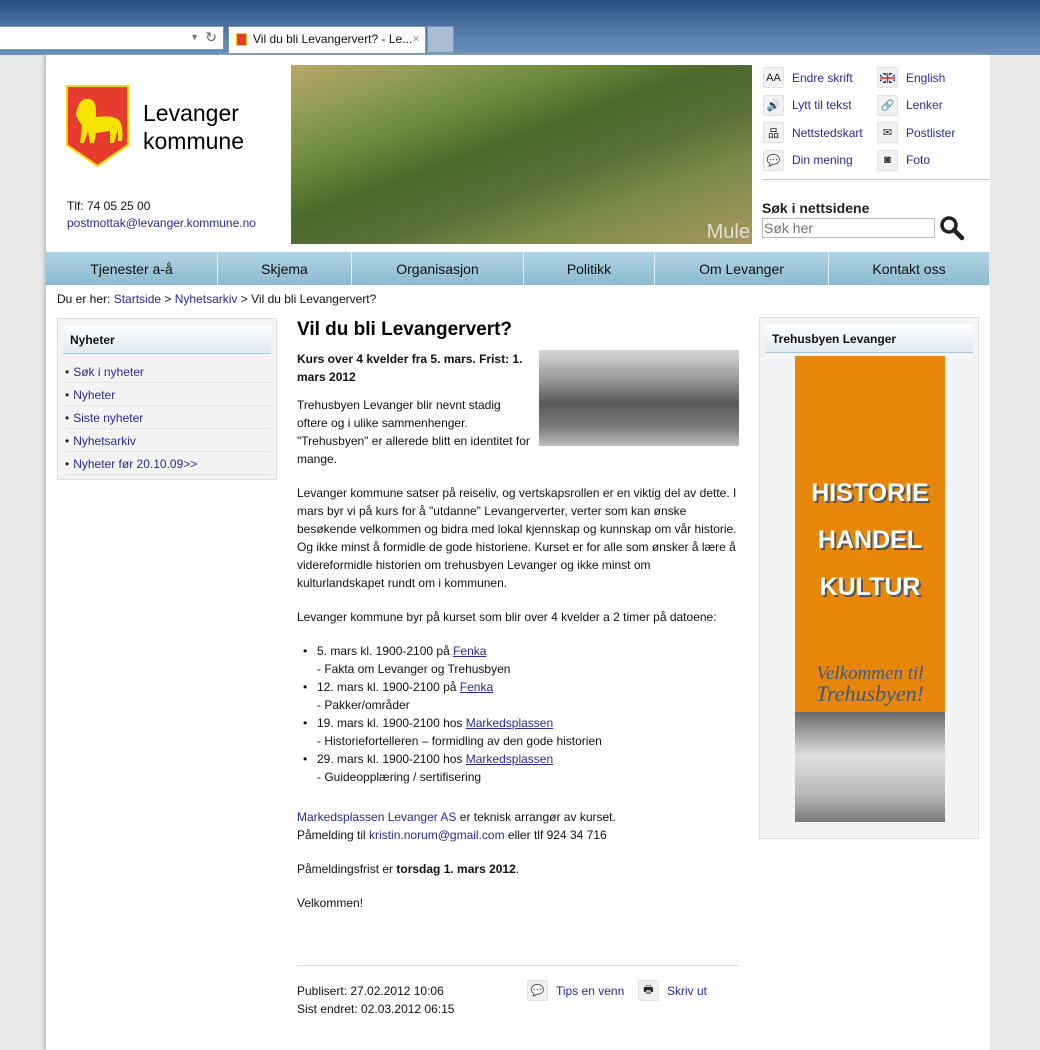 Image resolution: width=1040 pixels, height=1050 pixels. What do you see at coordinates (194, 37) in the screenshot?
I see `dropdown-arrow-icon: ▼` at bounding box center [194, 37].